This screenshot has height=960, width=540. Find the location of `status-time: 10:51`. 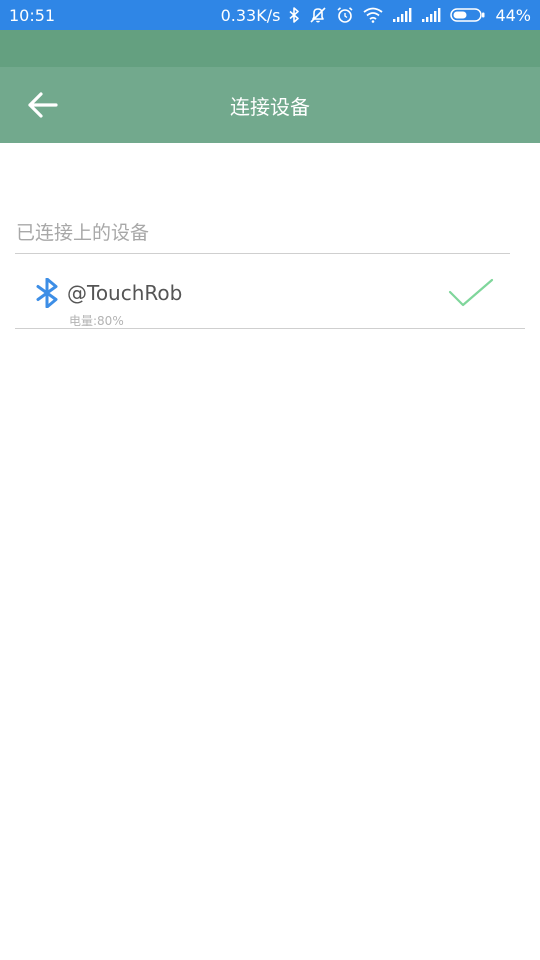

status-time: 10:51 is located at coordinates (32, 15).